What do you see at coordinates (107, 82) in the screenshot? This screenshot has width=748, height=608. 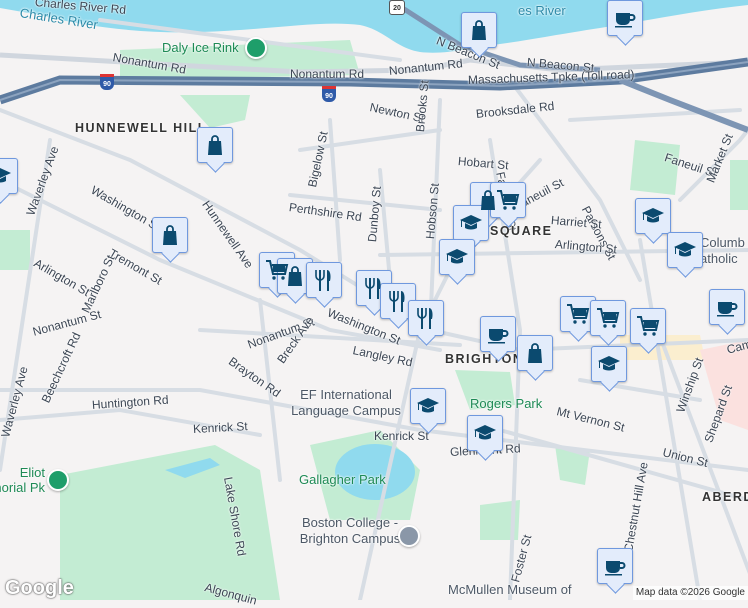 I see `i90-shield-icon: 90` at bounding box center [107, 82].